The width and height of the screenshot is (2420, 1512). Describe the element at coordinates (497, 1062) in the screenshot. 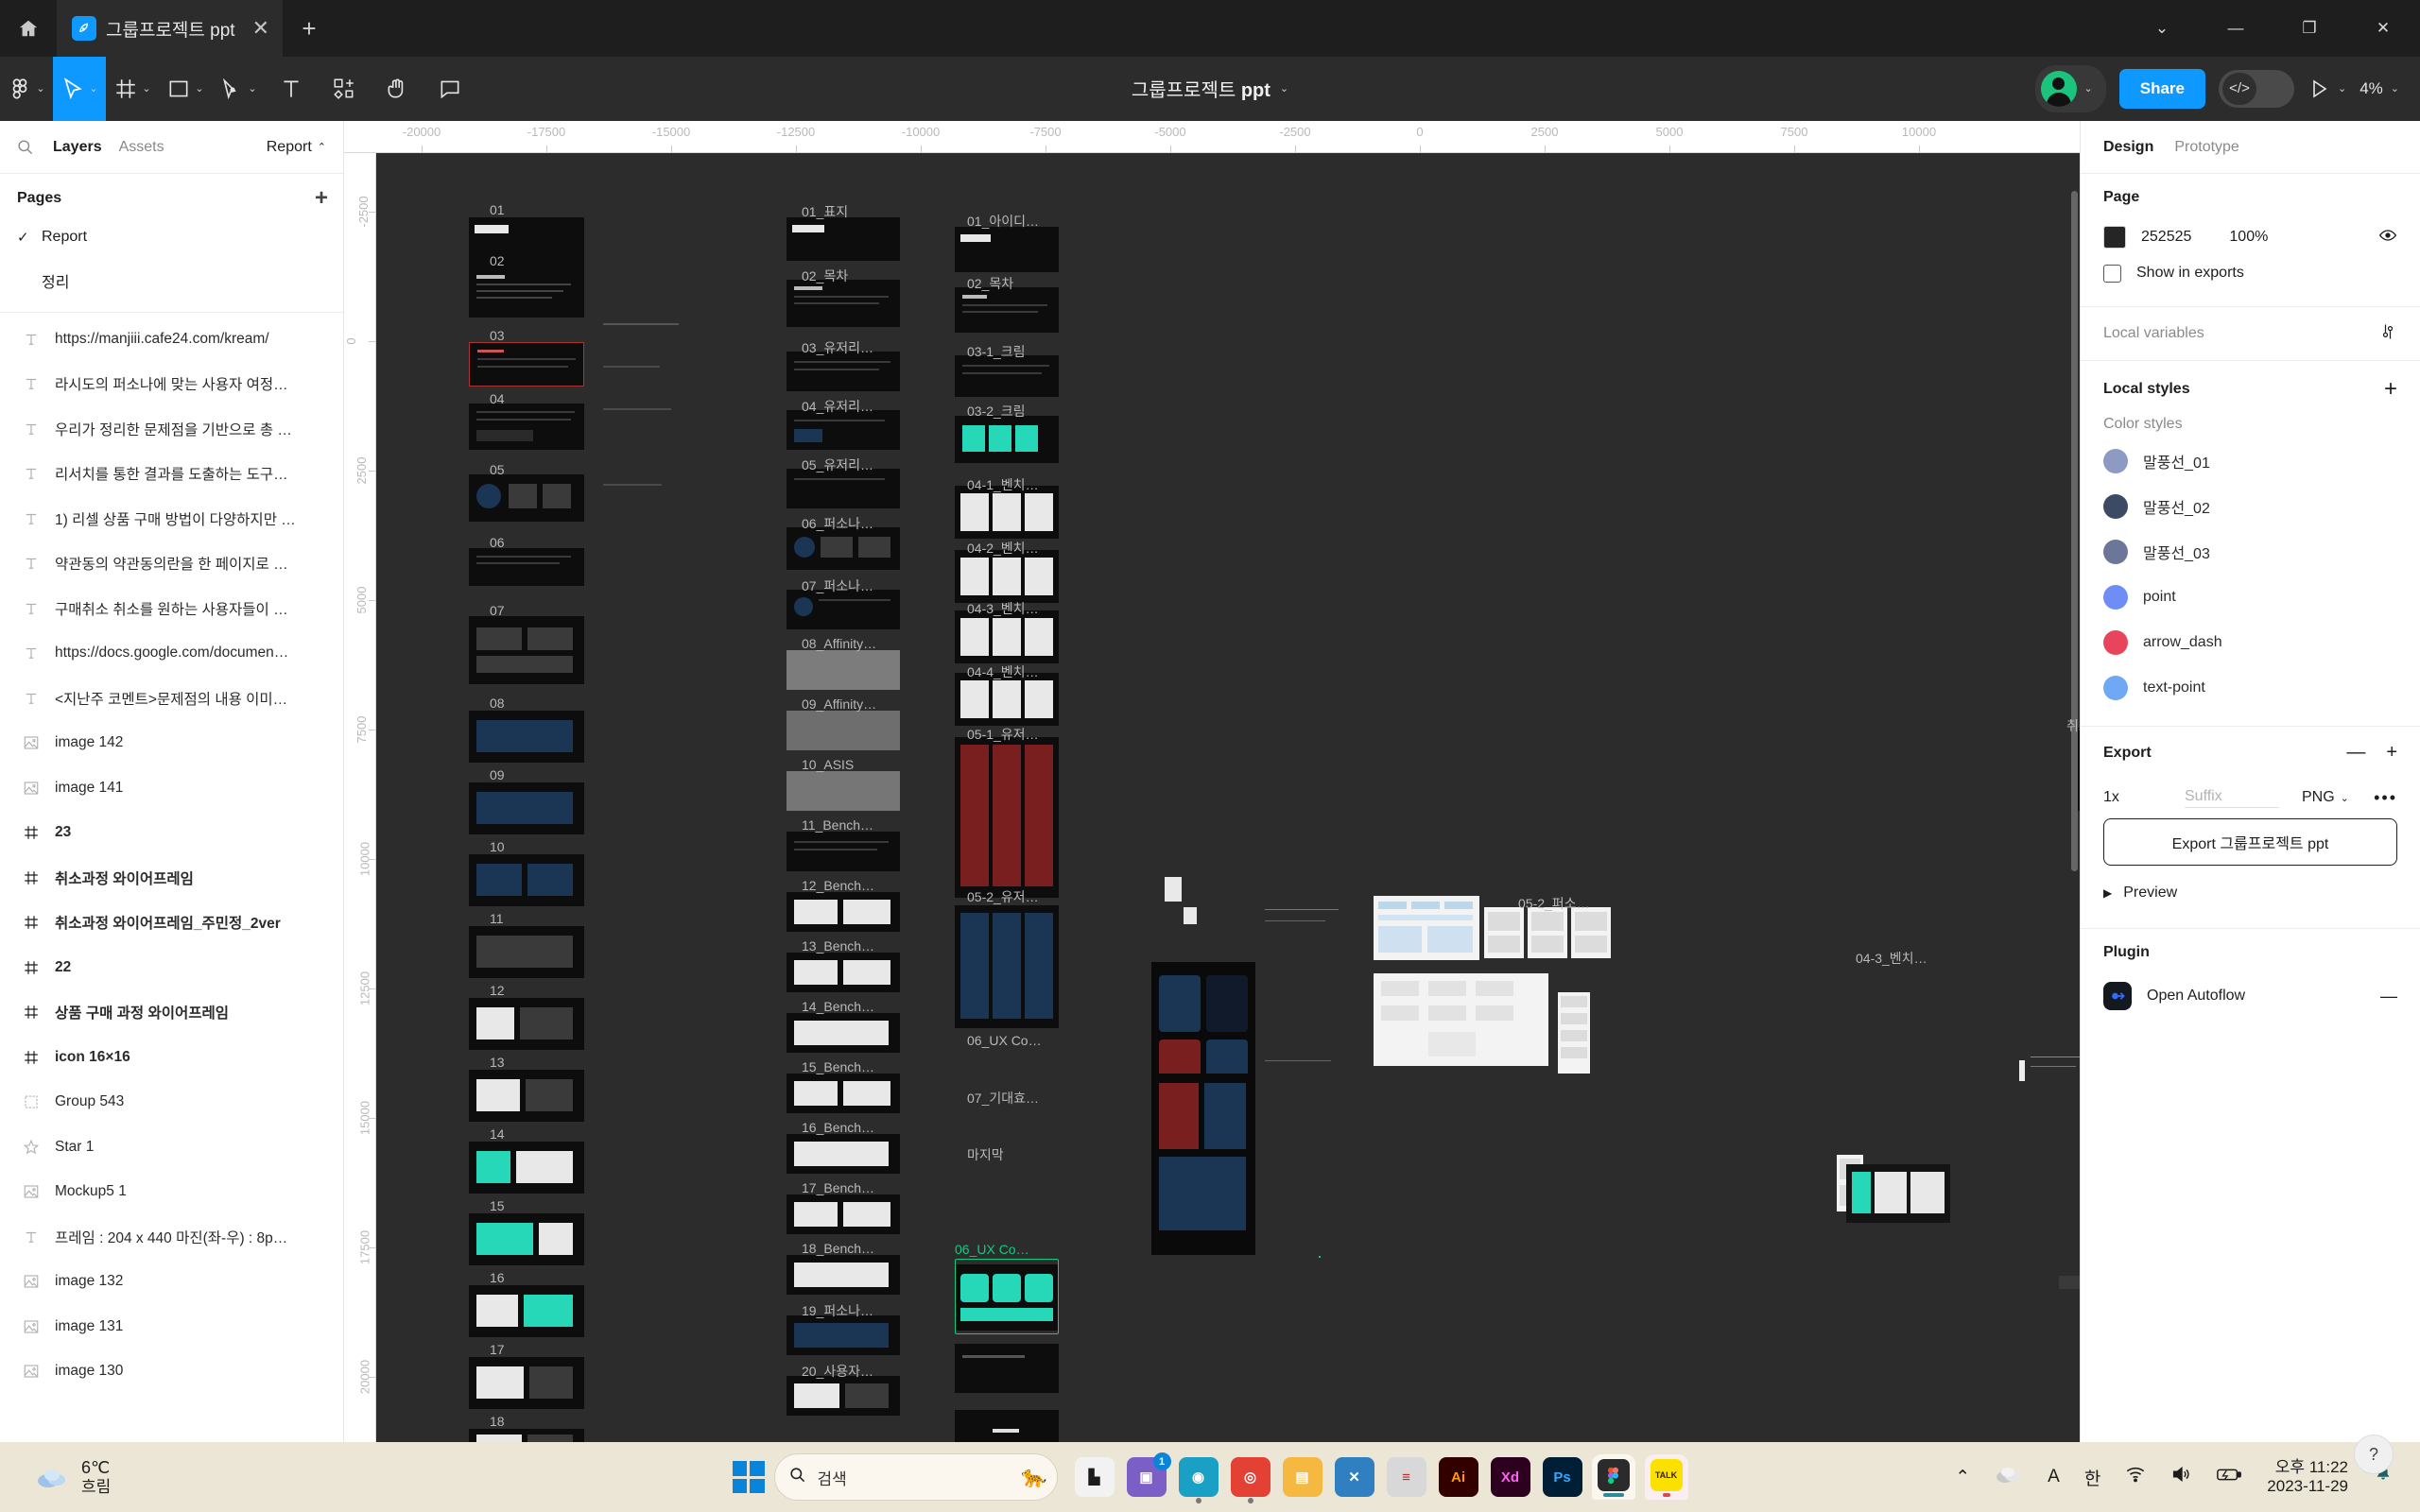

I see `frame-label: 13` at that location.